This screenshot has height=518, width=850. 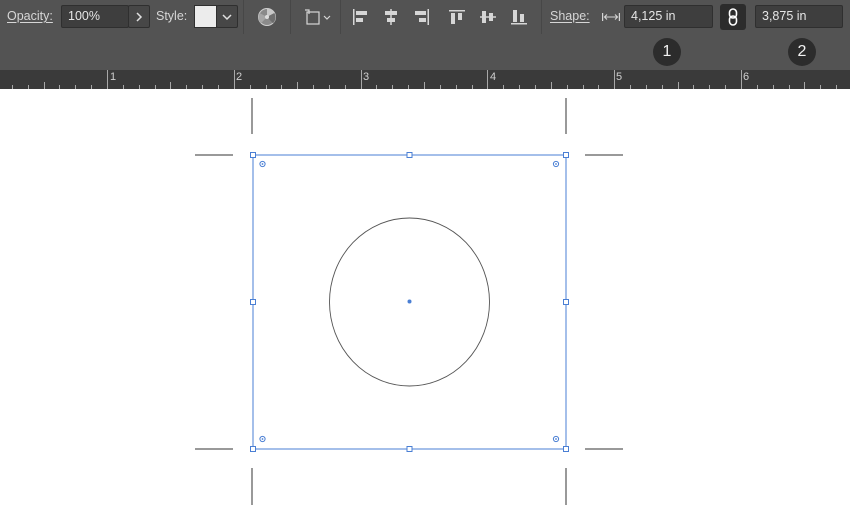 I want to click on opacity-arrow-button, so click(x=139, y=16).